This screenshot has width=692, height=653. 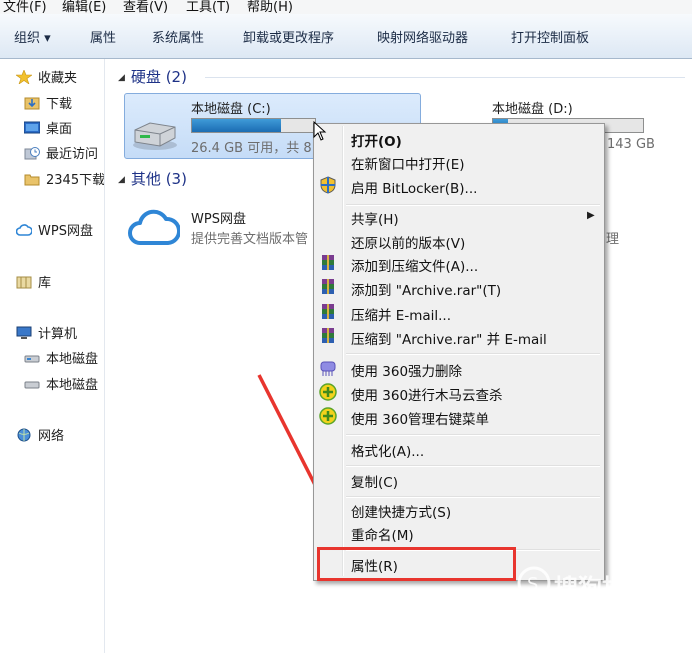 I want to click on shredder-360-icon, so click(x=328, y=368).